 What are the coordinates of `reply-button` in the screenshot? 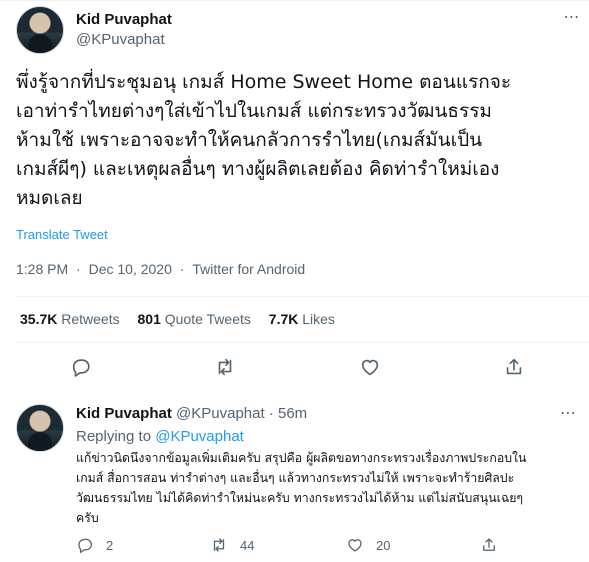 It's located at (82, 367).